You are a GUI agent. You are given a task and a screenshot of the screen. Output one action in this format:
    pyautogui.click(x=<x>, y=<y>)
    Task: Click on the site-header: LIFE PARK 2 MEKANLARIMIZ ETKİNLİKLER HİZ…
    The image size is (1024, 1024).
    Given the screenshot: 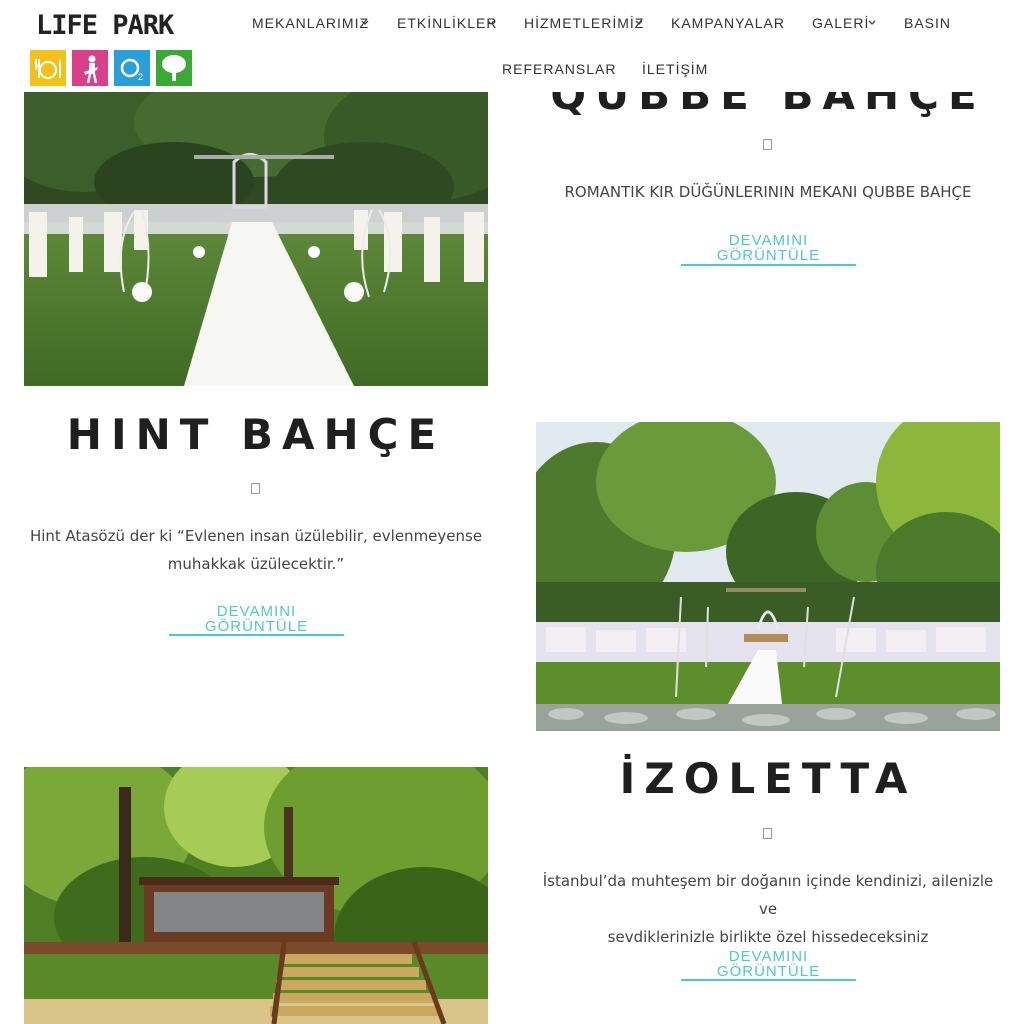 What is the action you would take?
    pyautogui.click(x=512, y=46)
    